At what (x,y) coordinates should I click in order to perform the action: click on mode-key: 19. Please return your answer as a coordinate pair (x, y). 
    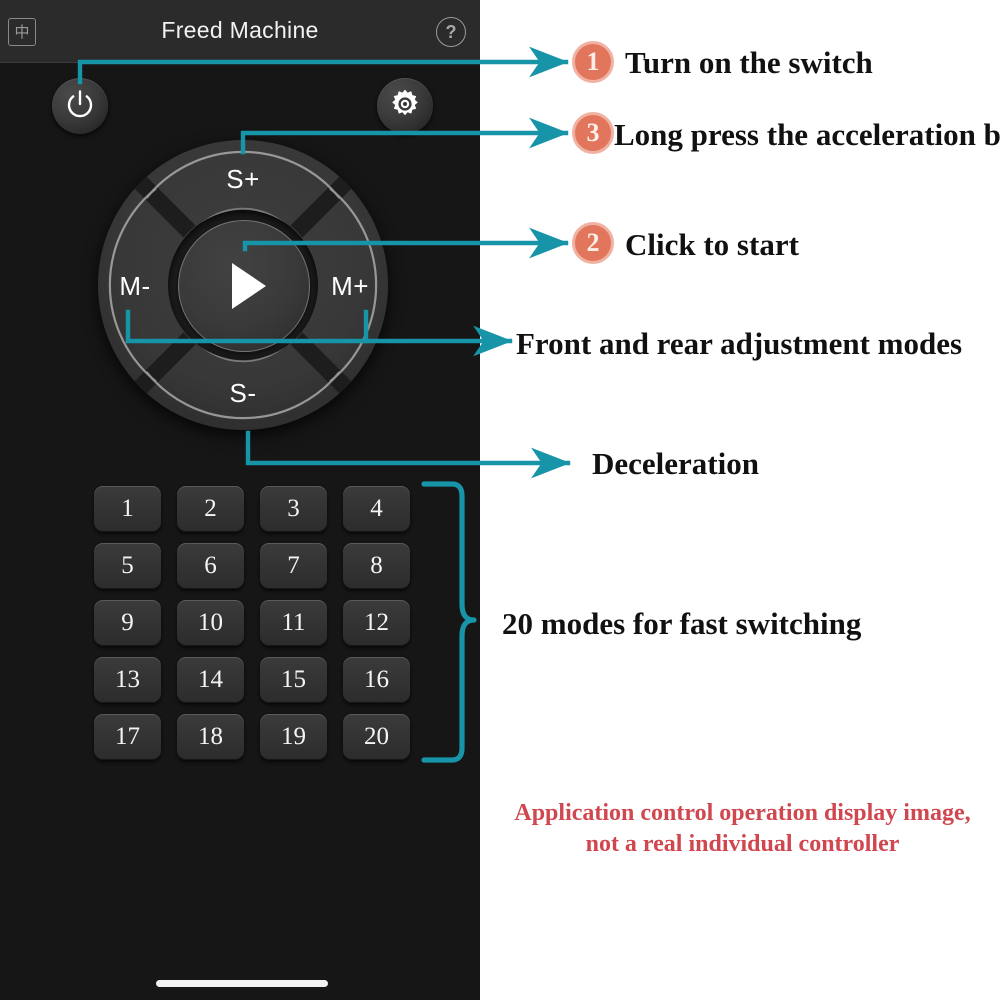
    Looking at the image, I should click on (293, 737).